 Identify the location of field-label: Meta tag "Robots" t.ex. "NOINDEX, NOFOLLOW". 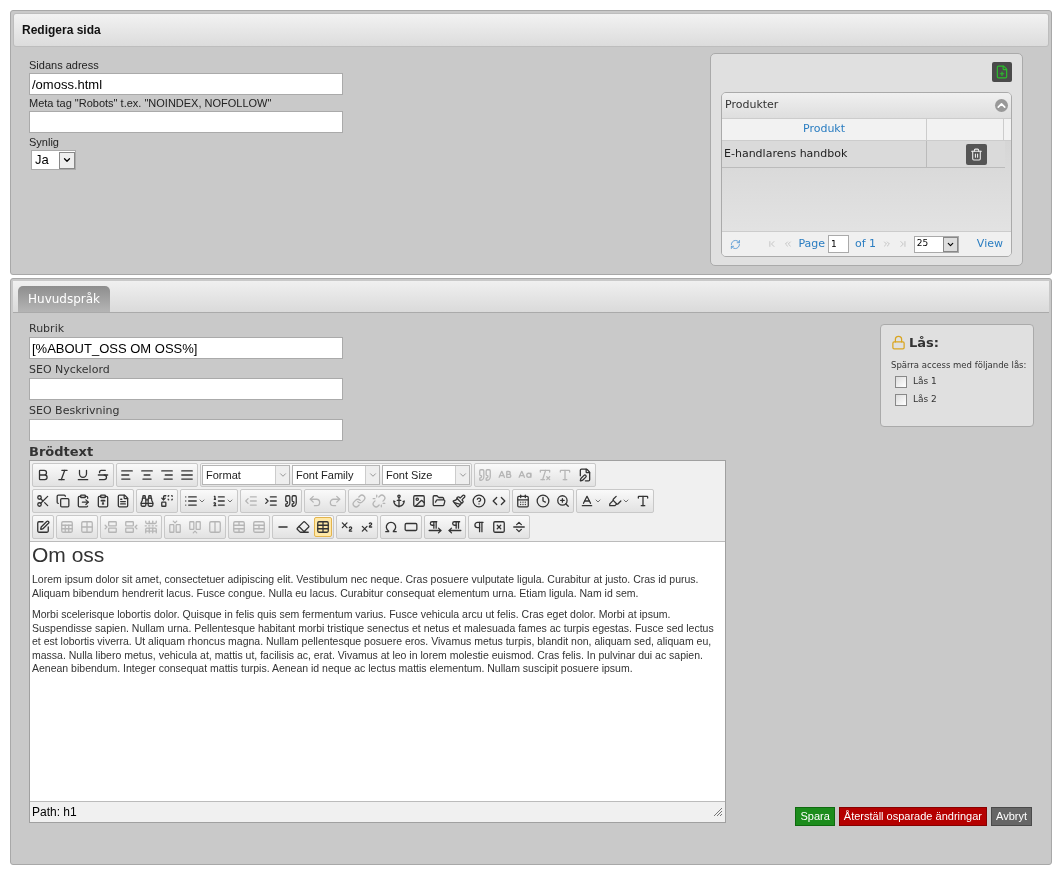
(151, 103).